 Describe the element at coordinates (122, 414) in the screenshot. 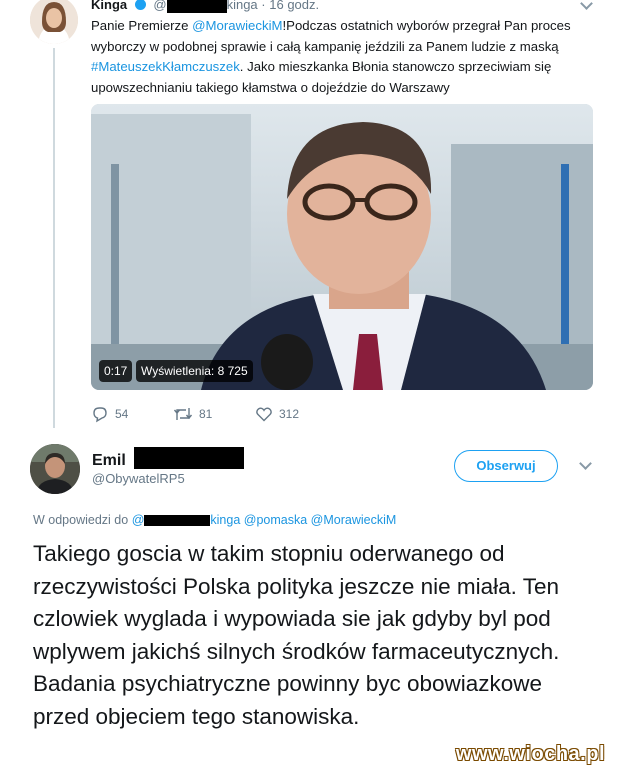

I see `reply-count: 54` at that location.